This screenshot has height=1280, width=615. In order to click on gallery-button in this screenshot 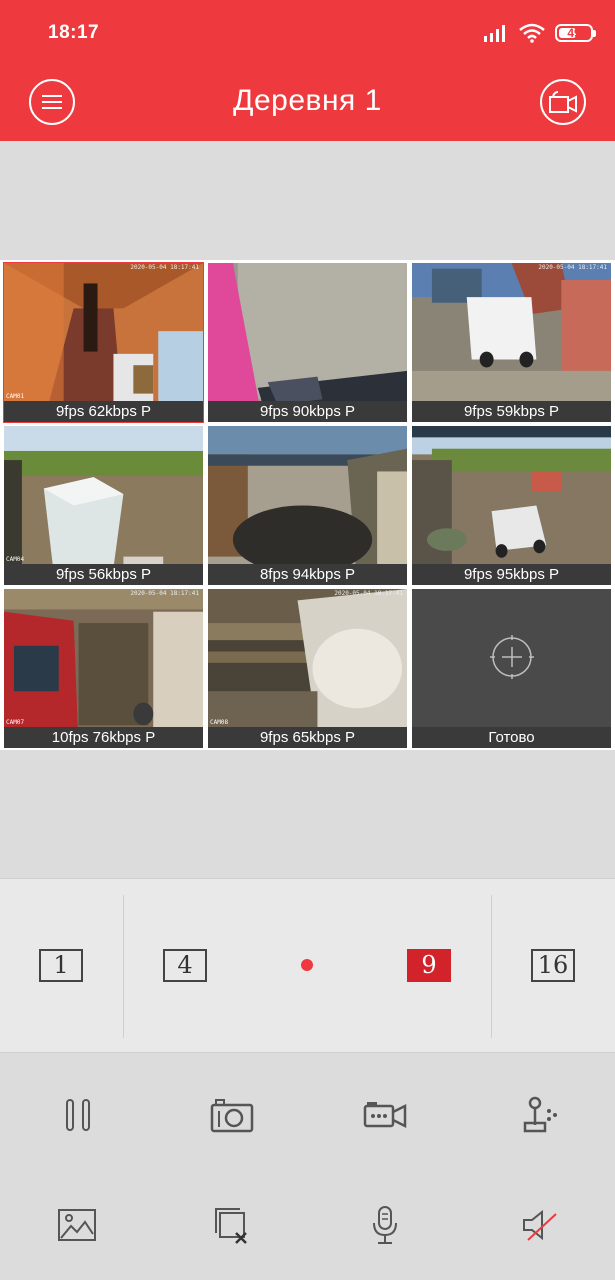, I will do `click(77, 1225)`.